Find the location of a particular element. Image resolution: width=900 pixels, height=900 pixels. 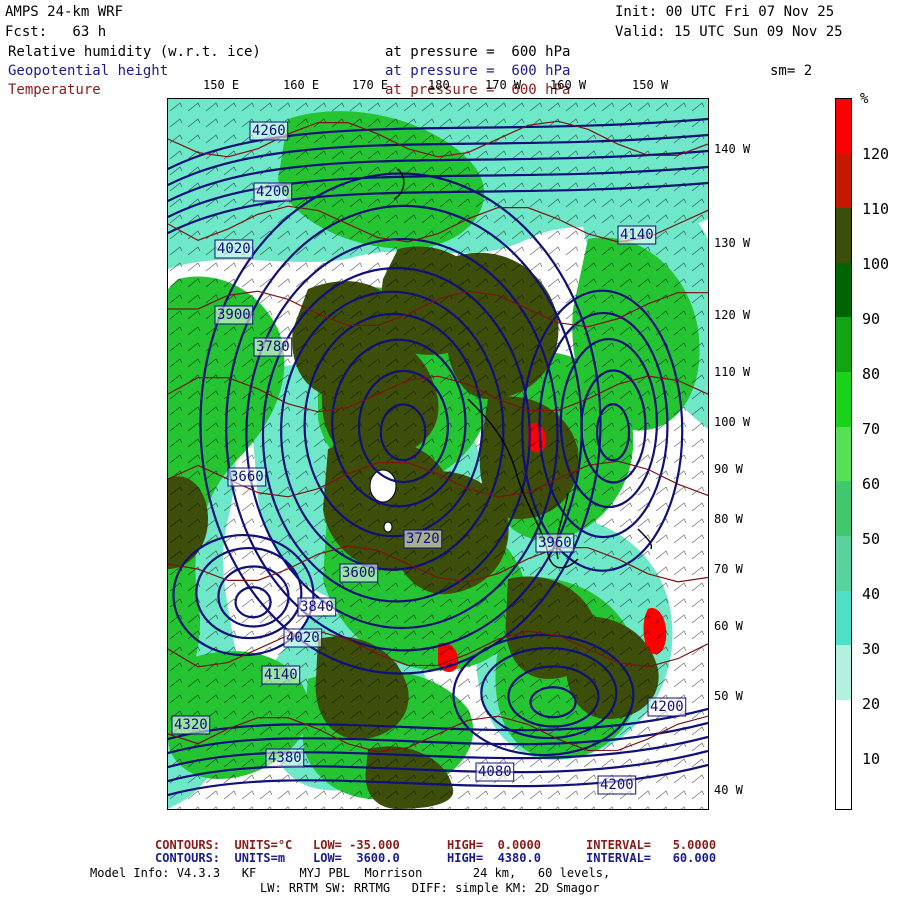

lon-label: 150 W is located at coordinates (650, 85).